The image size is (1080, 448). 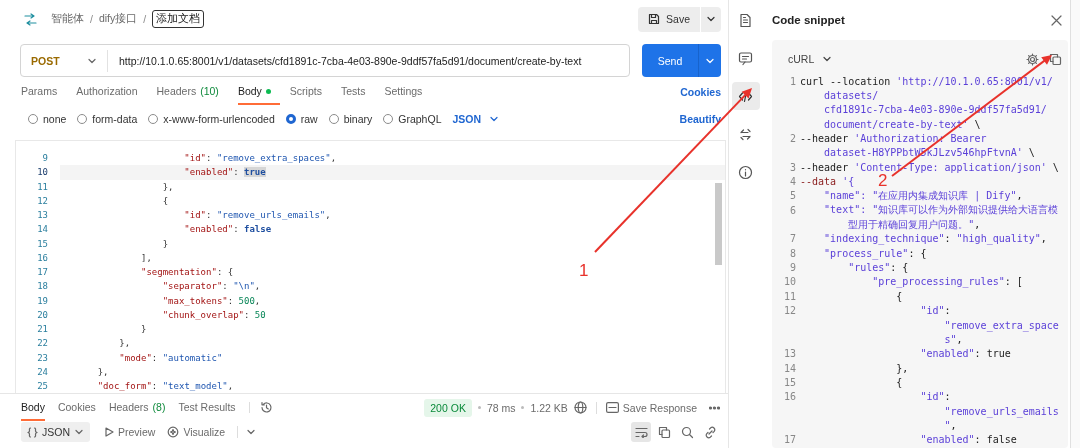 What do you see at coordinates (1055, 59) in the screenshot?
I see `copy-button` at bounding box center [1055, 59].